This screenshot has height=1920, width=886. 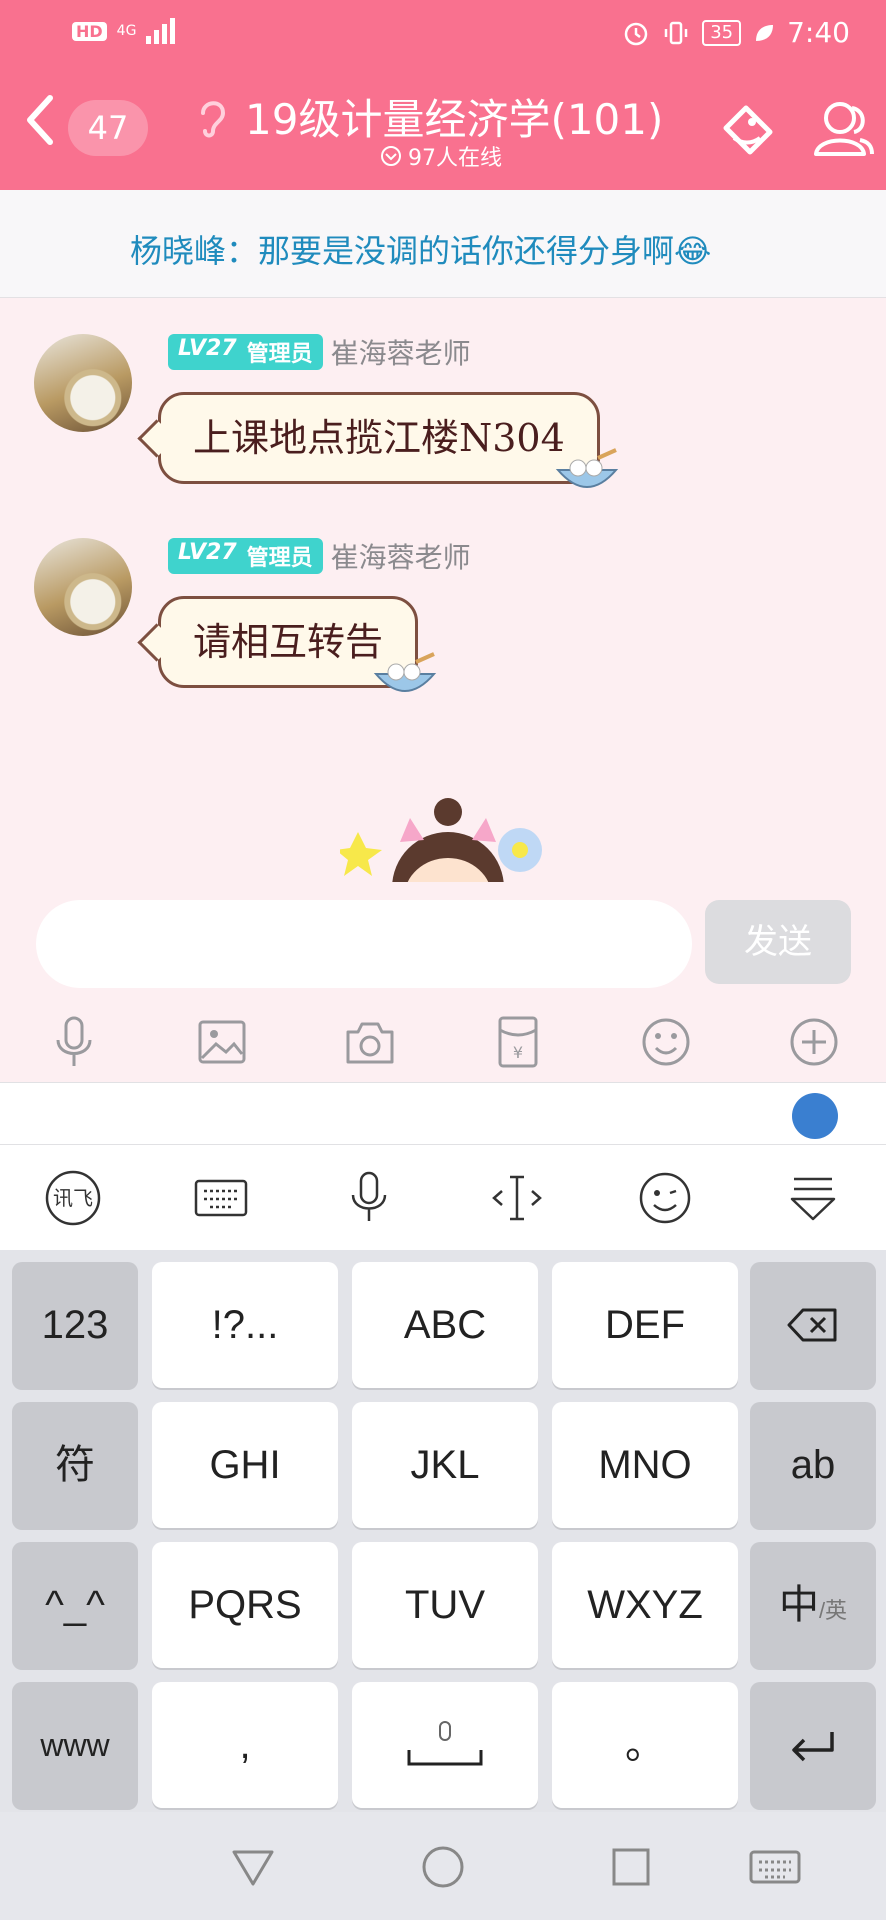 I want to click on composer: 发送 ¥, so click(x=443, y=982).